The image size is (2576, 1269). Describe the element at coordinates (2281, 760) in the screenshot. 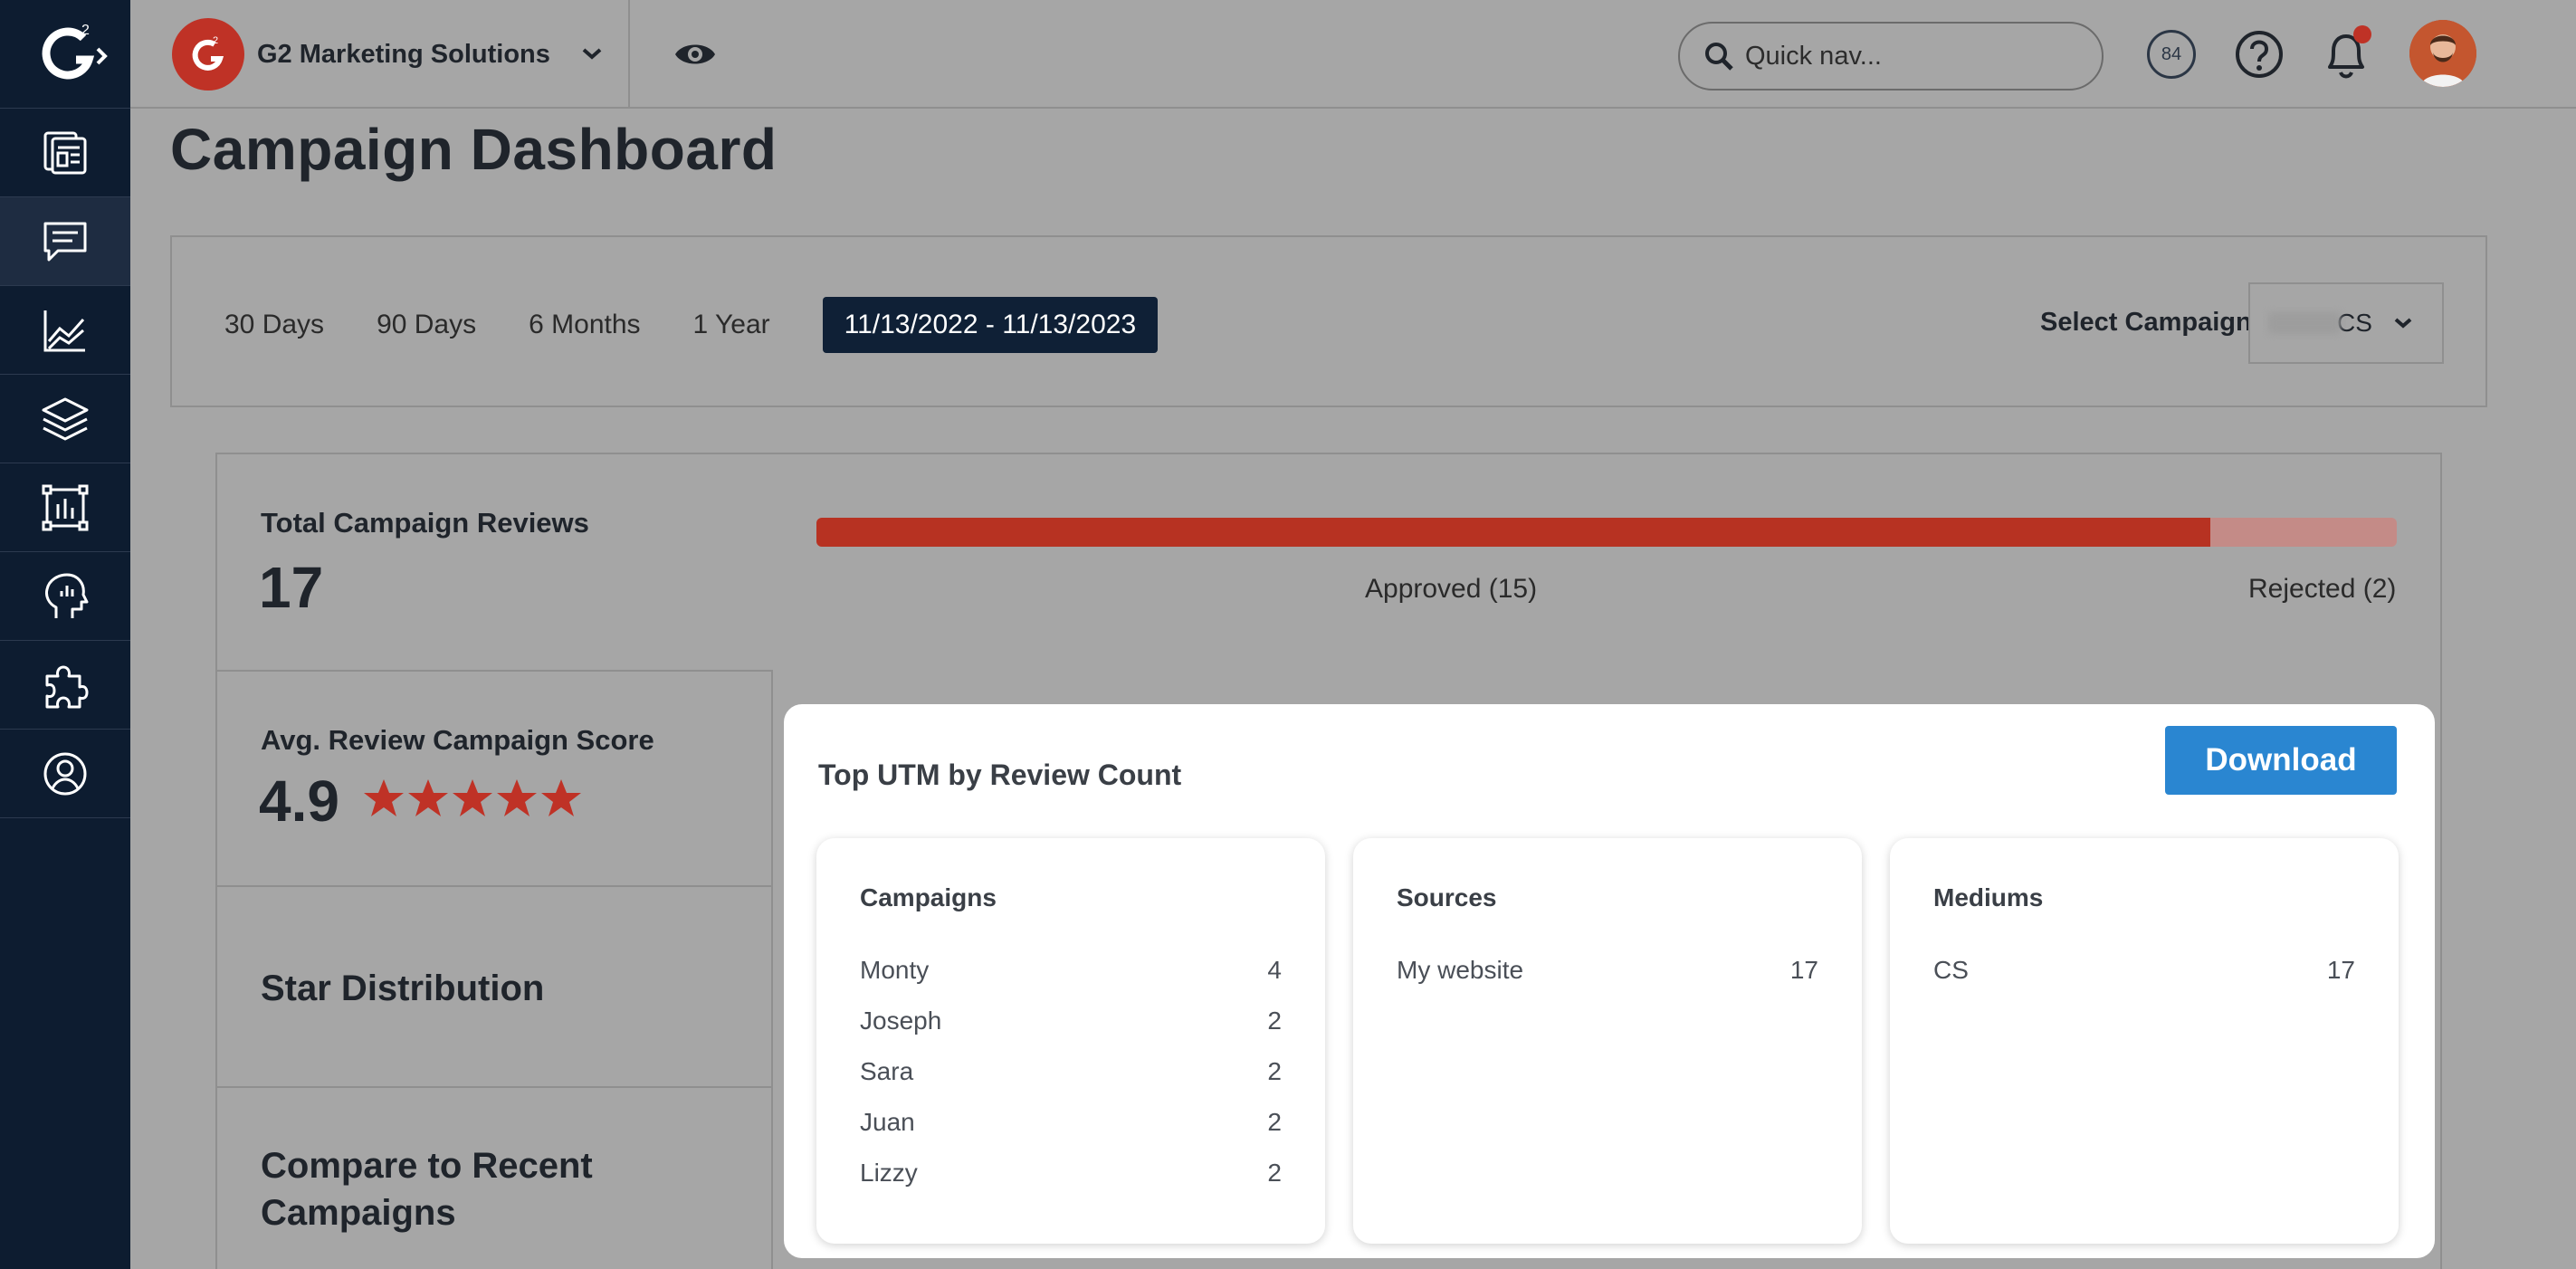

I see `download-button: Download` at that location.